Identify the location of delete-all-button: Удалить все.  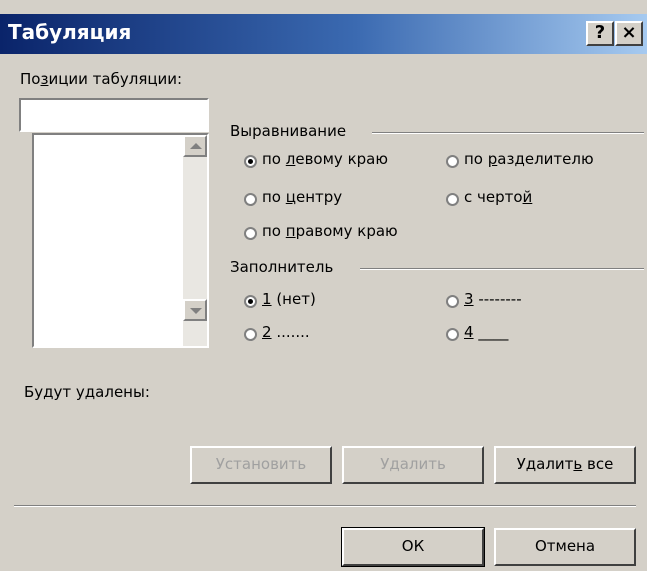
(565, 465).